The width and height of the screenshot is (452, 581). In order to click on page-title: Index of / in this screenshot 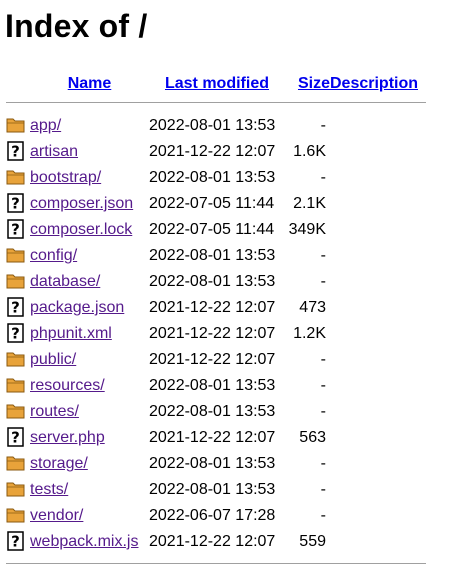, I will do `click(76, 26)`.